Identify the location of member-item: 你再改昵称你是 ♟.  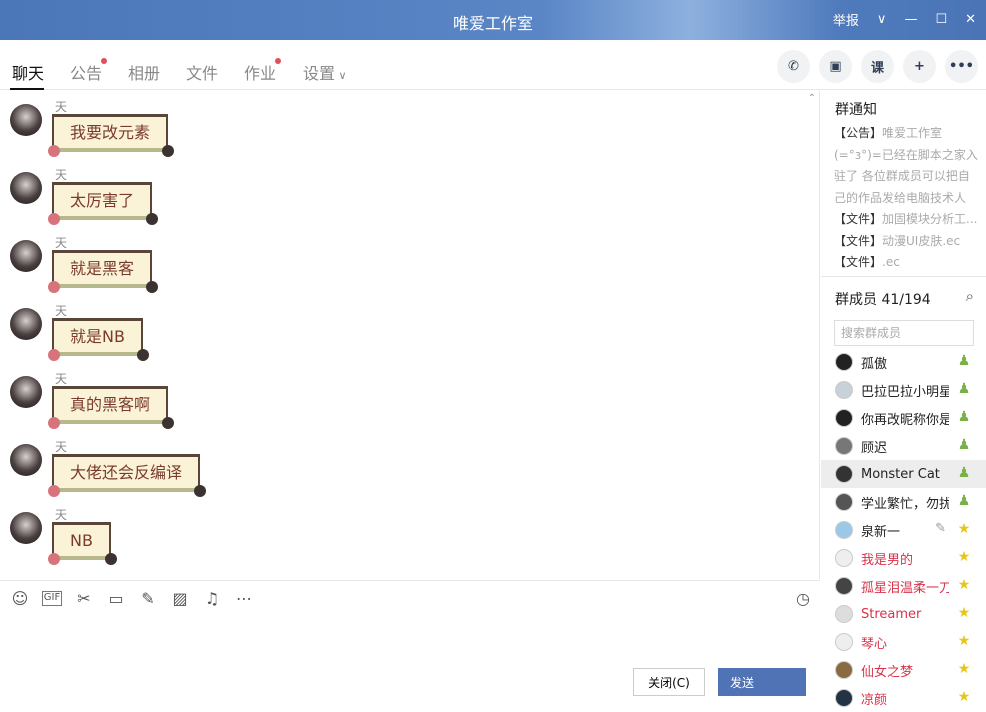
(903, 418).